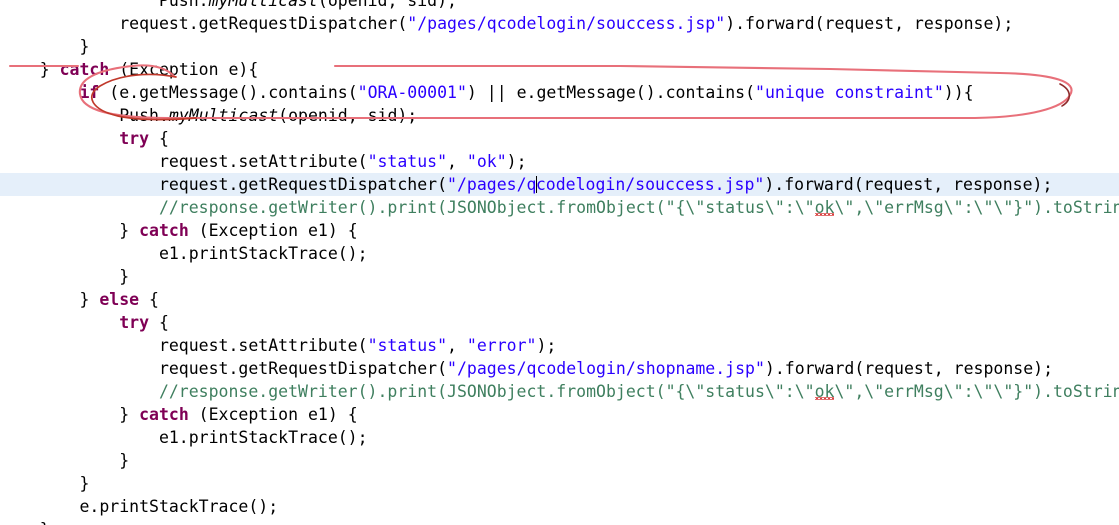  Describe the element at coordinates (486, 161) in the screenshot. I see `code-token-string: "ok"` at that location.